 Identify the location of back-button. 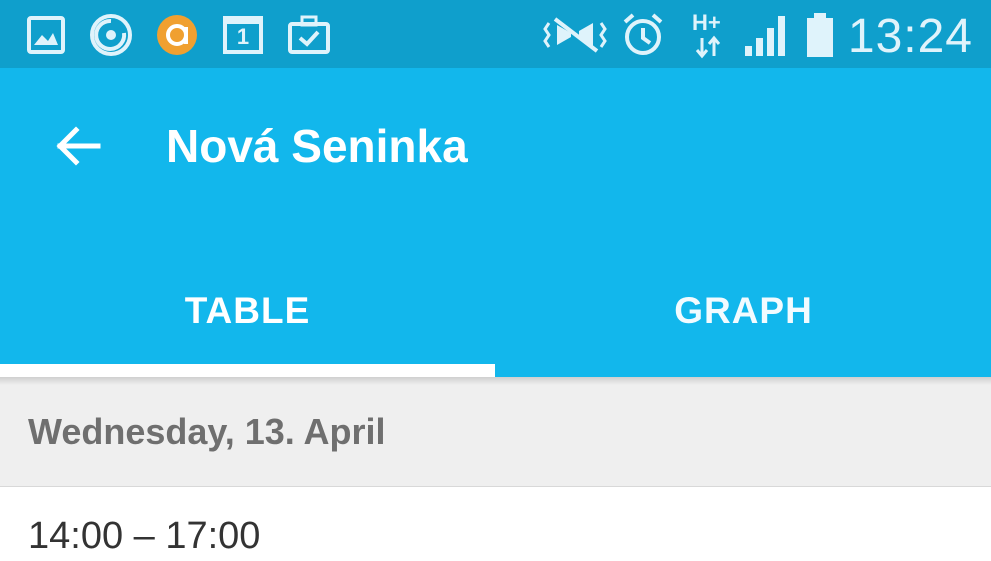
(78, 146).